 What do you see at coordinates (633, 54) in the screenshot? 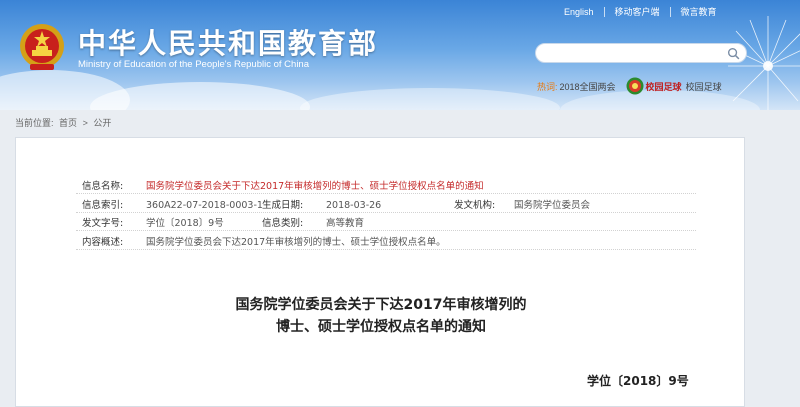
I see `search-input` at bounding box center [633, 54].